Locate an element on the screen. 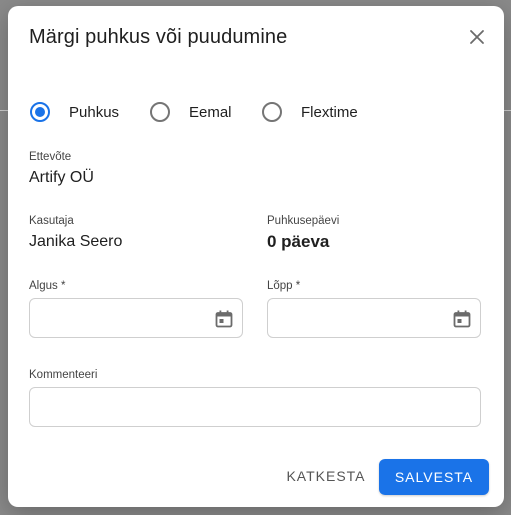 The image size is (511, 515). start-date-field is located at coordinates (136, 318).